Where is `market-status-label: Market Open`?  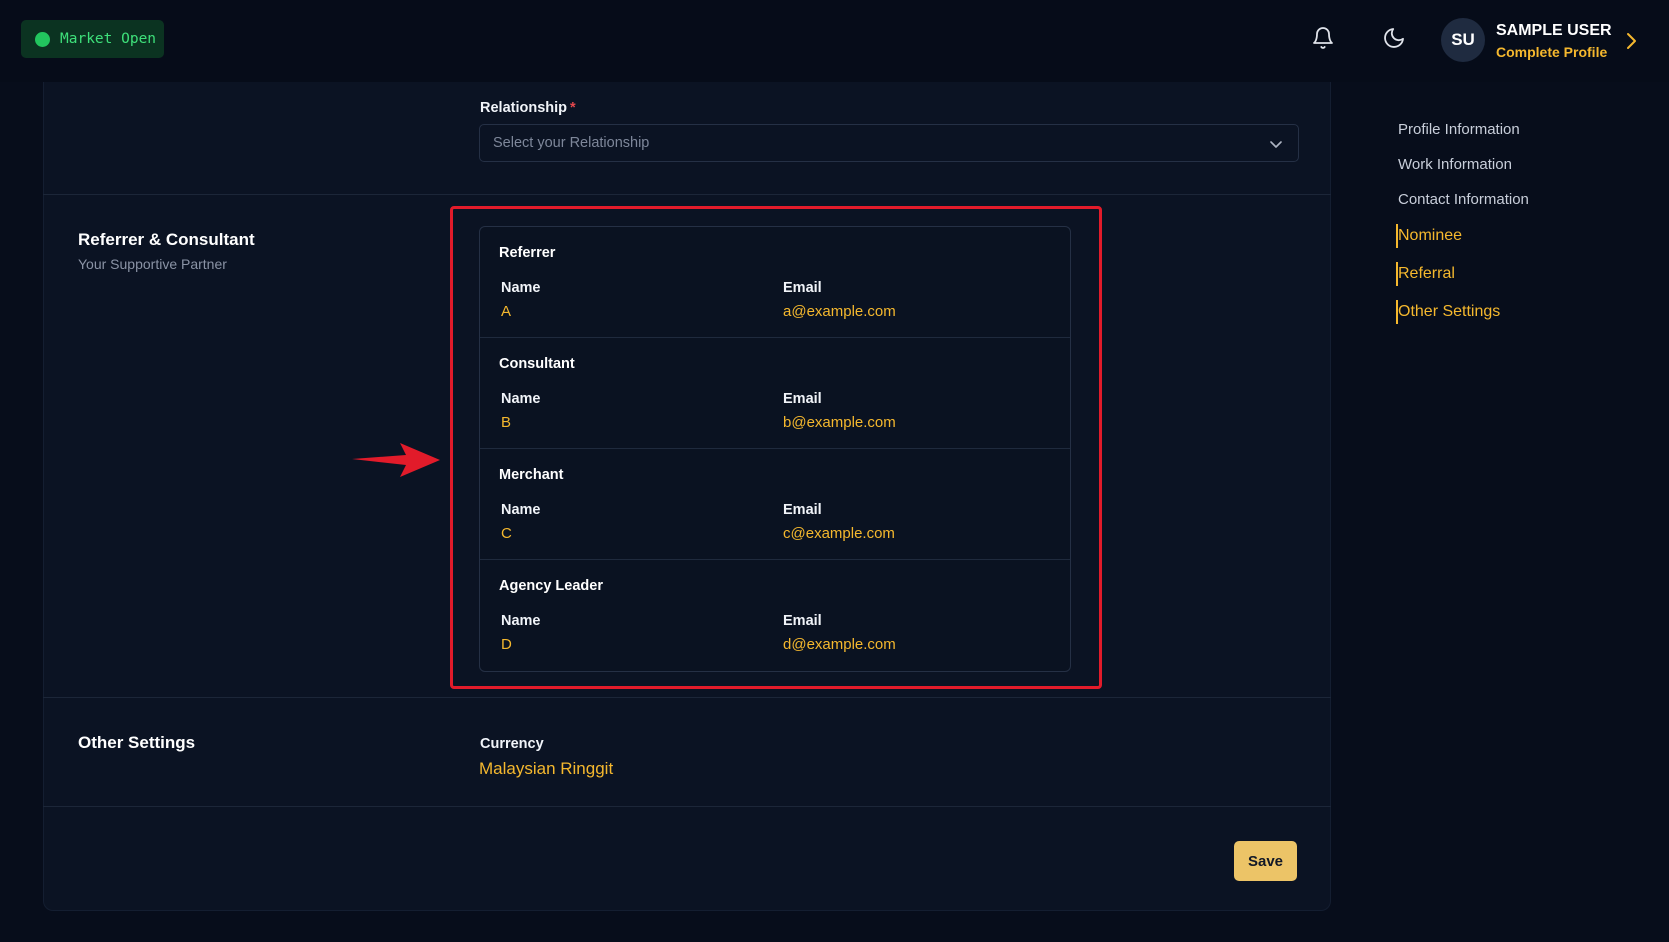 market-status-label: Market Open is located at coordinates (108, 39).